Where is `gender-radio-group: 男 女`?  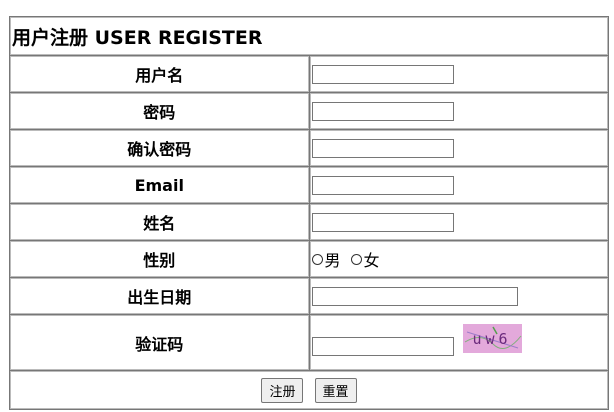 gender-radio-group: 男 女 is located at coordinates (348, 259).